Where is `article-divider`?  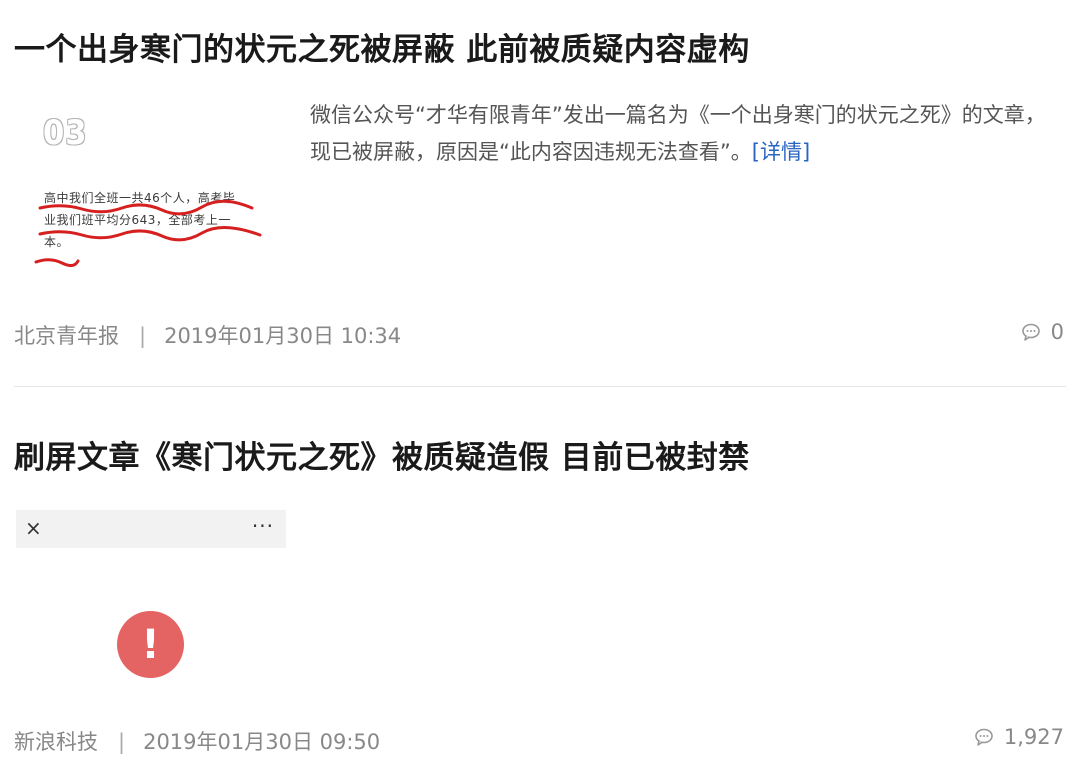 article-divider is located at coordinates (540, 386).